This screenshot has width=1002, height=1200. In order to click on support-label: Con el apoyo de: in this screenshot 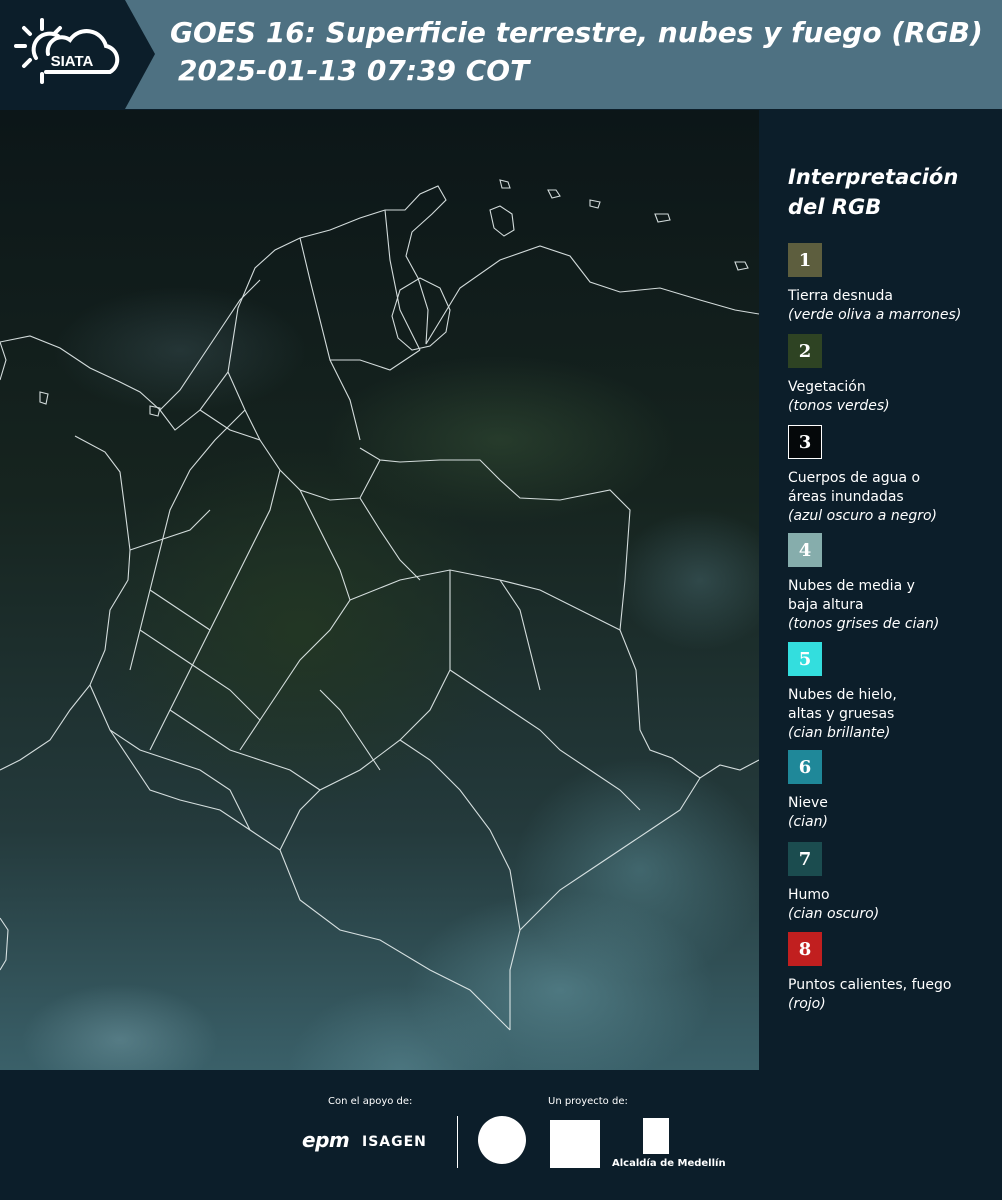, I will do `click(370, 1101)`.